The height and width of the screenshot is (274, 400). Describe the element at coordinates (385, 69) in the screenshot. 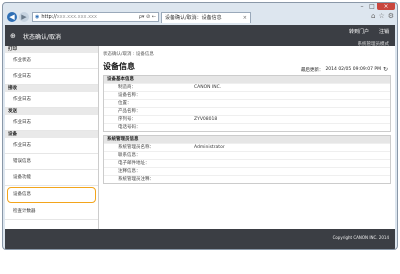

I see `refresh-icon: ↻` at that location.